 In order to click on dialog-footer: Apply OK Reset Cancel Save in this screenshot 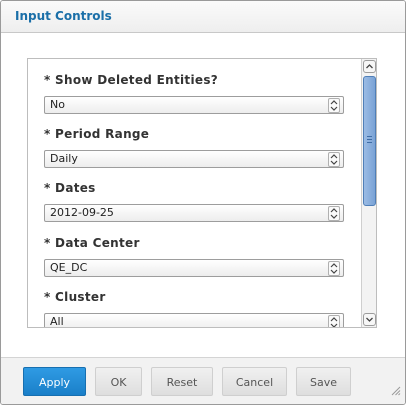, I will do `click(203, 380)`.